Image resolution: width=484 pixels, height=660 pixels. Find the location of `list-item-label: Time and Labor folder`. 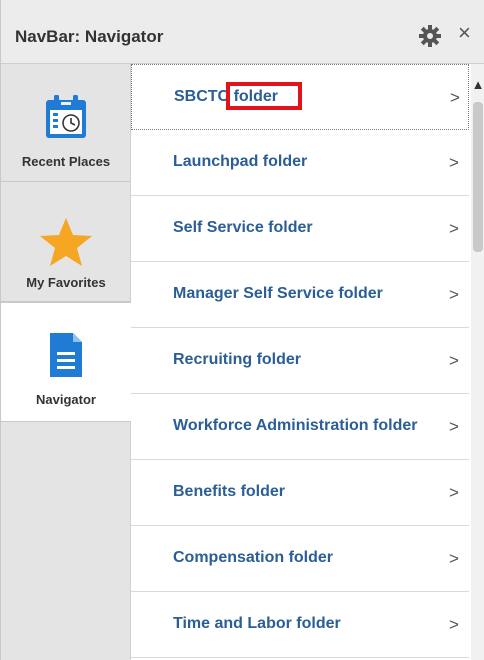

list-item-label: Time and Labor folder is located at coordinates (257, 623).